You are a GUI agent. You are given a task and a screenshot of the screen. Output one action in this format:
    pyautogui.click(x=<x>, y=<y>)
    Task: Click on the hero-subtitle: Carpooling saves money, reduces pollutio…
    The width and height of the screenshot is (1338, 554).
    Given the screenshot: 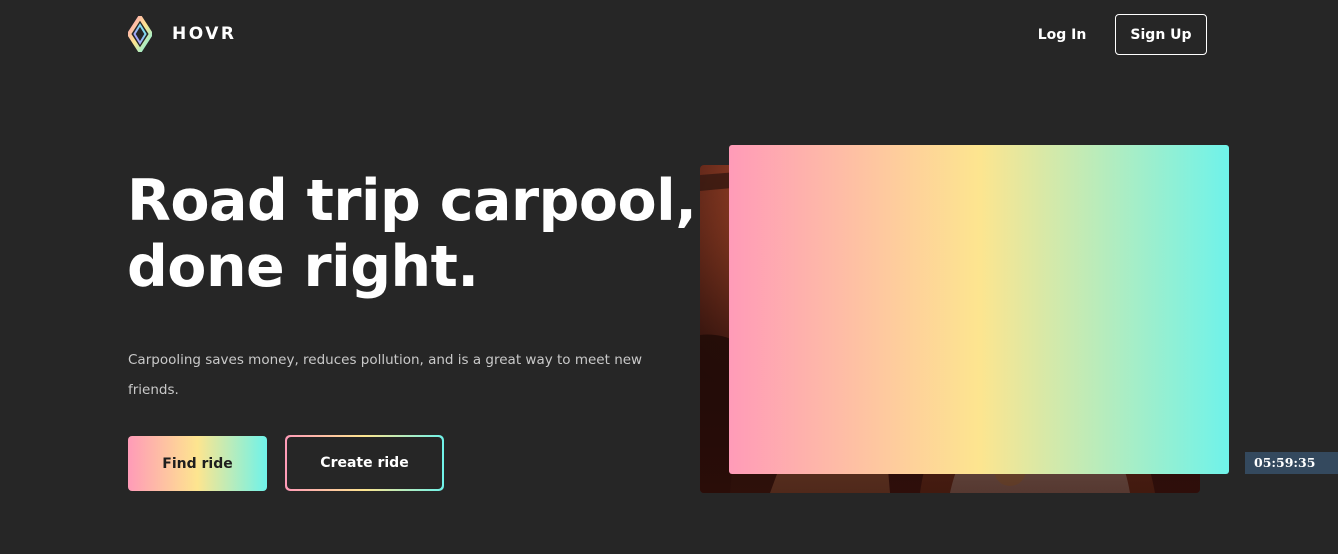 What is the action you would take?
    pyautogui.click(x=385, y=375)
    